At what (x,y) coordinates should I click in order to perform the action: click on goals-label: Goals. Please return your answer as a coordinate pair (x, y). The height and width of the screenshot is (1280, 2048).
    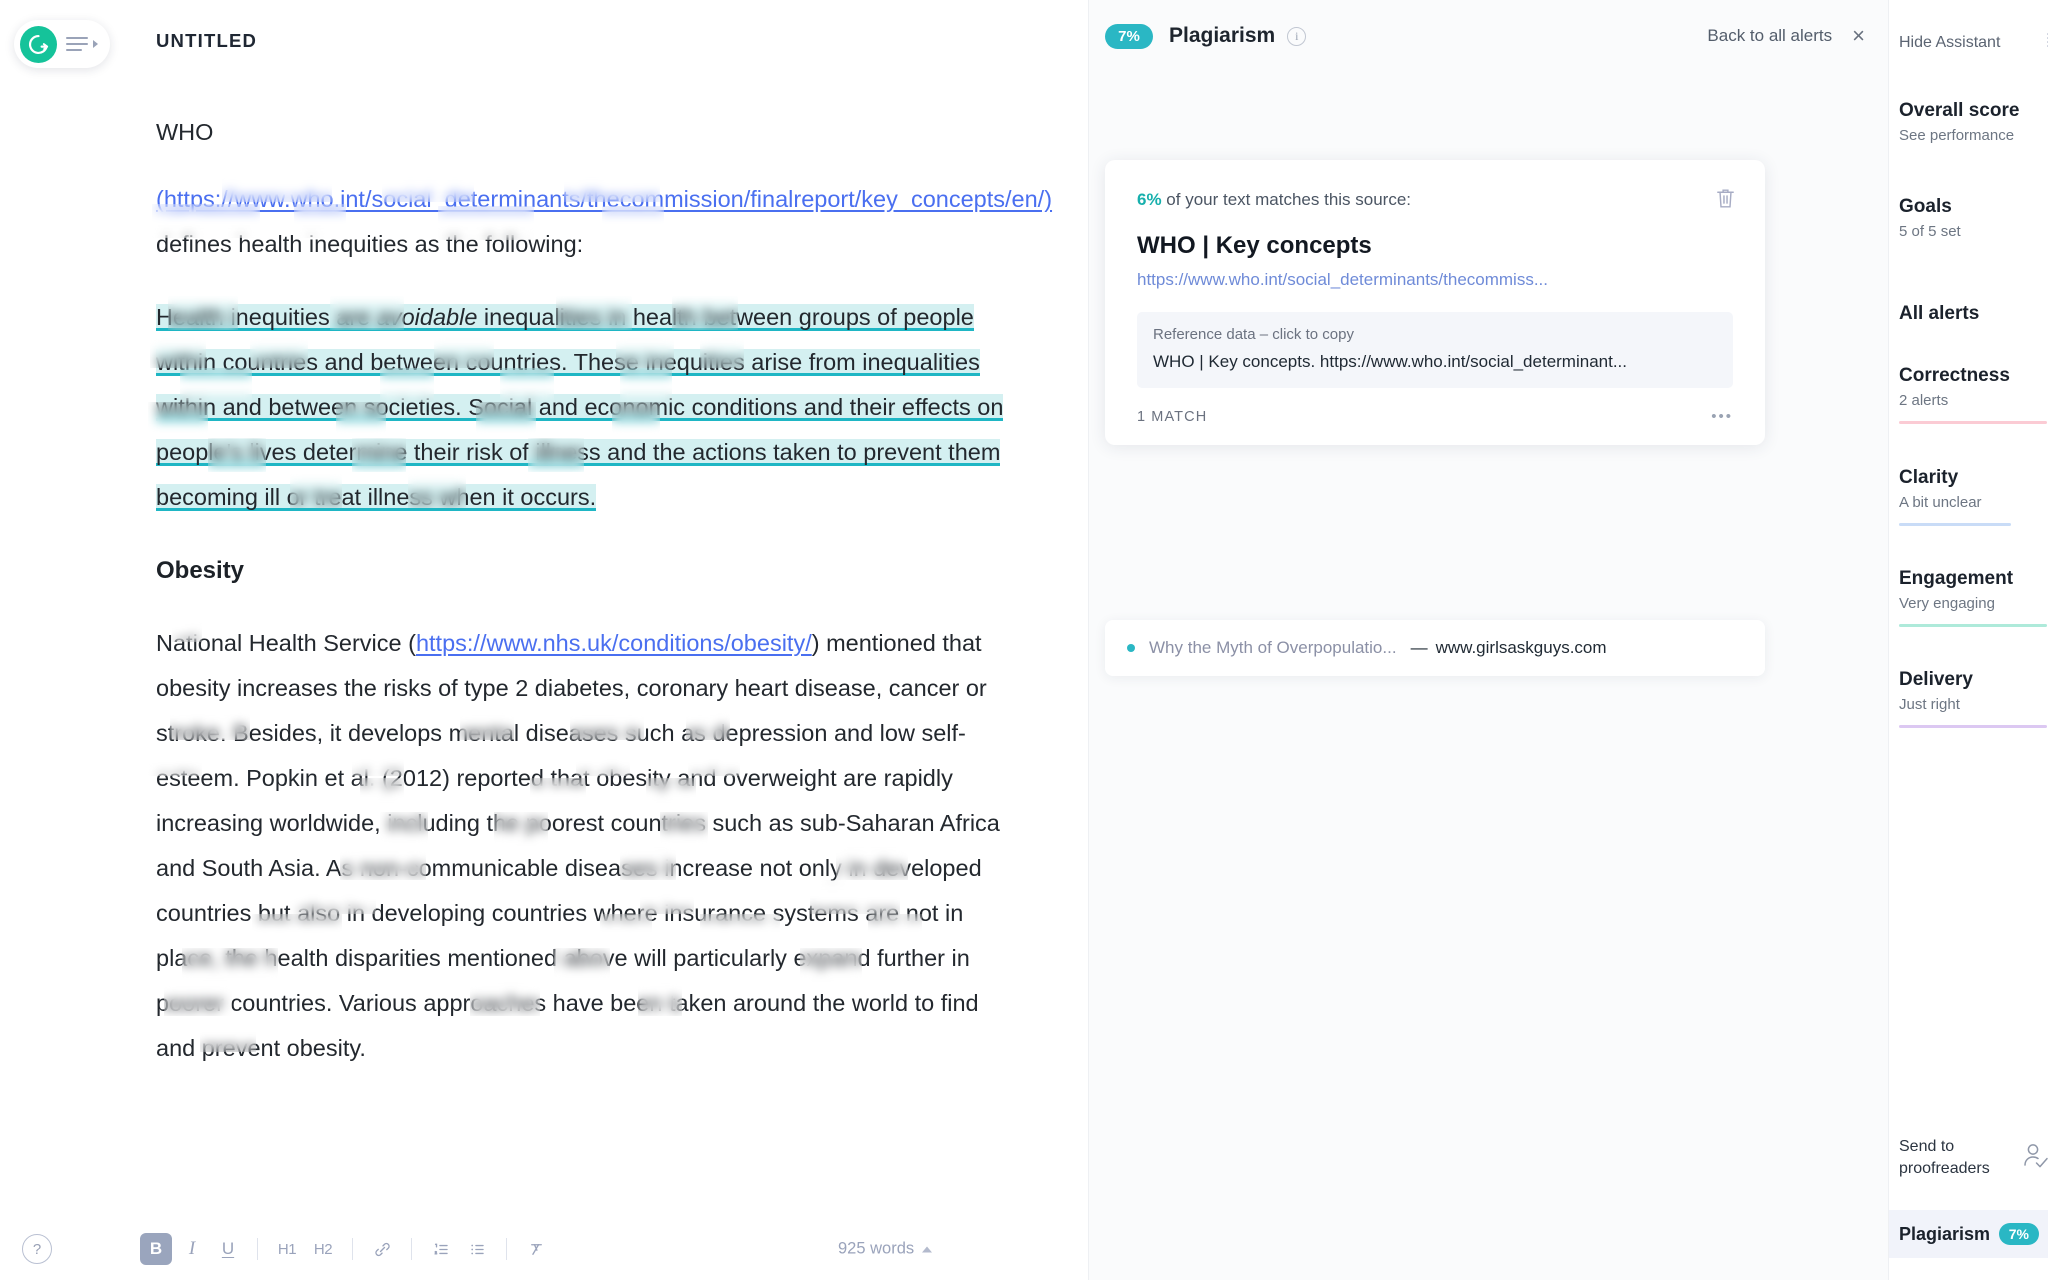
    Looking at the image, I should click on (1925, 206).